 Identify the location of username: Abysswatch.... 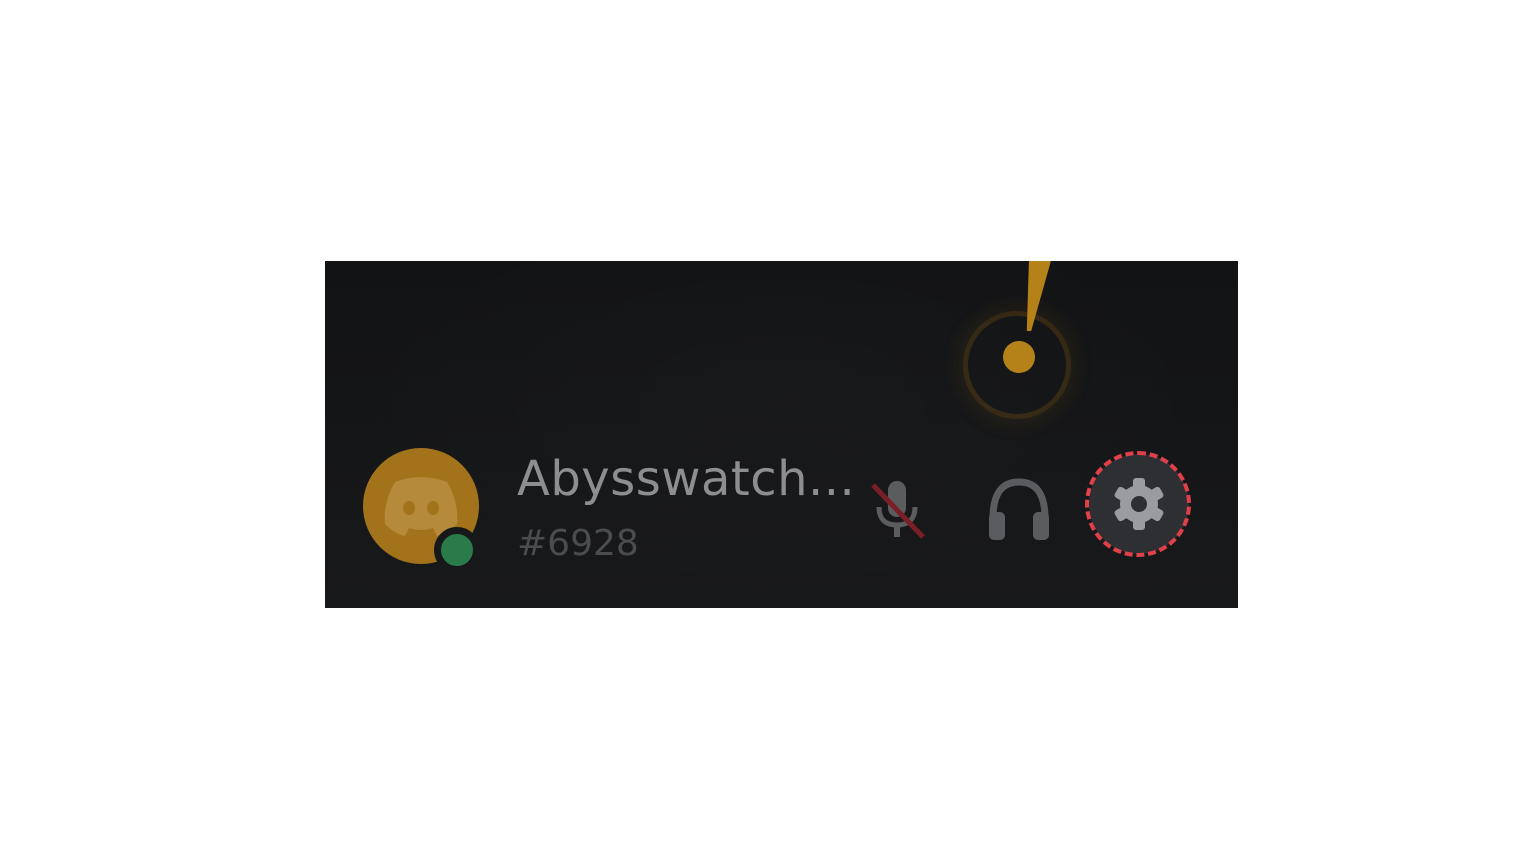
(686, 479).